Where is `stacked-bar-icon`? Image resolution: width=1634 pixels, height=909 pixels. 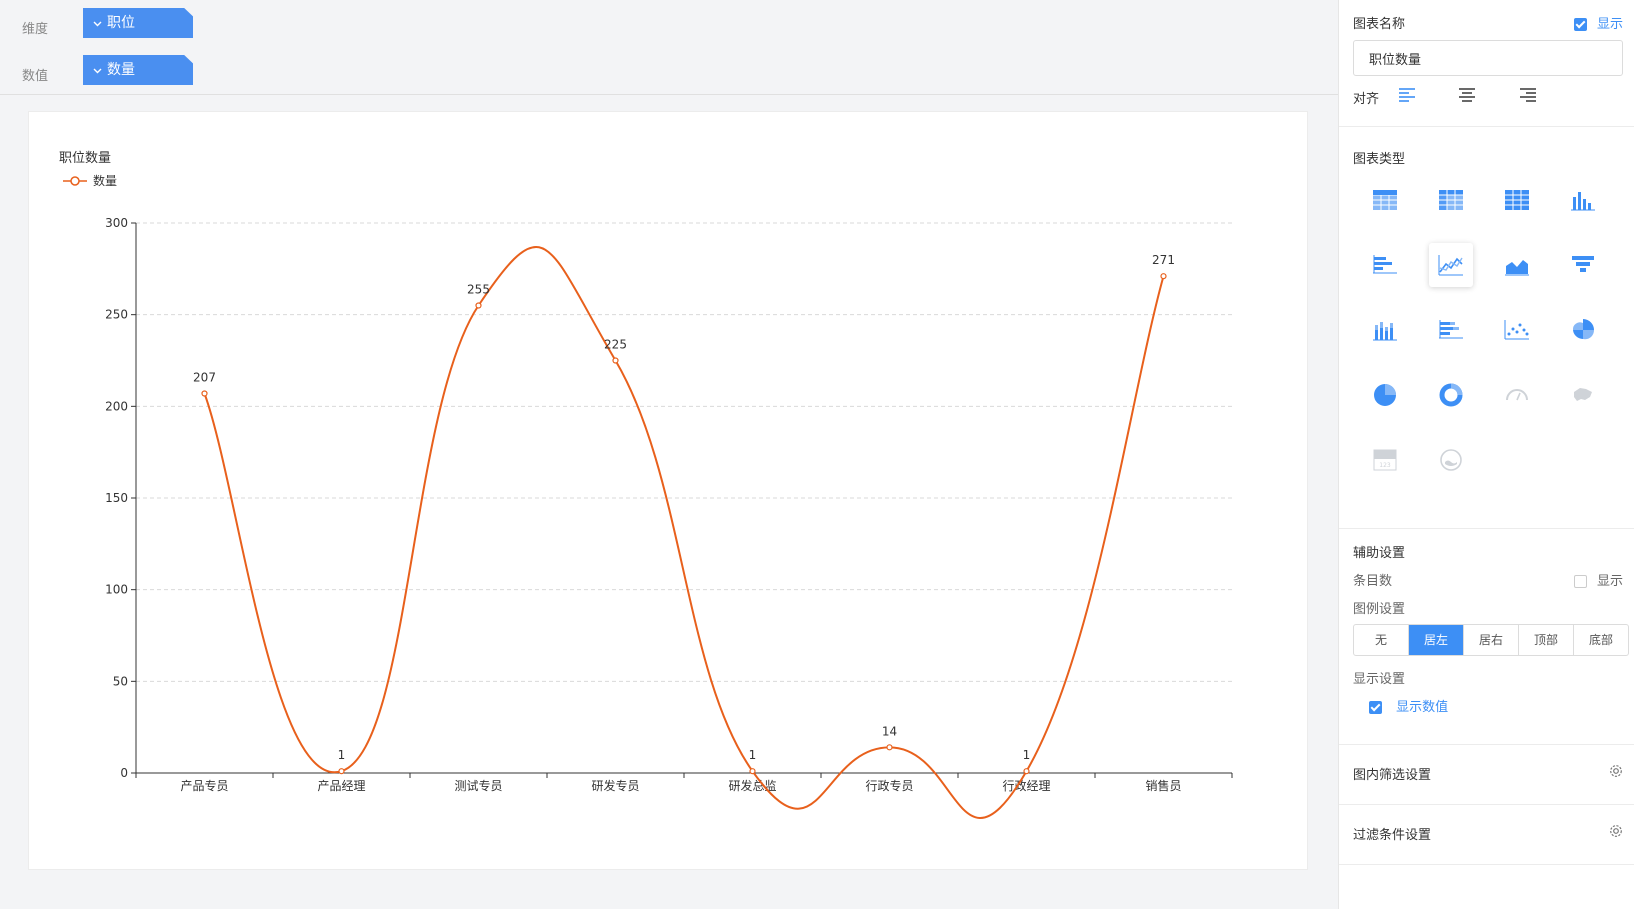
stacked-bar-icon is located at coordinates (1451, 330).